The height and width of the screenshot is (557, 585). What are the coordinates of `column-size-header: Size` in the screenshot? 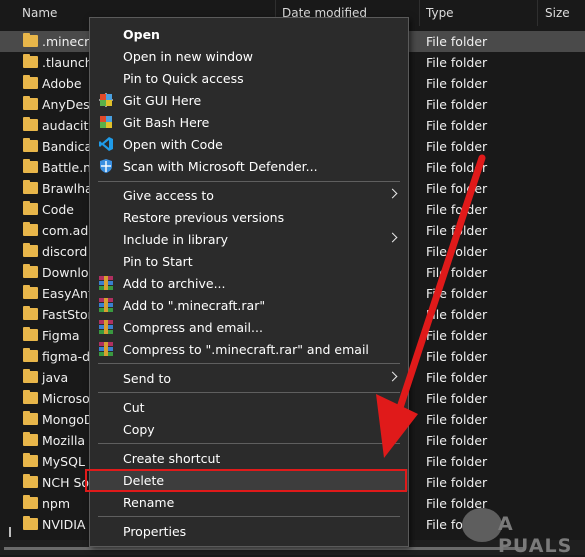 It's located at (557, 13).